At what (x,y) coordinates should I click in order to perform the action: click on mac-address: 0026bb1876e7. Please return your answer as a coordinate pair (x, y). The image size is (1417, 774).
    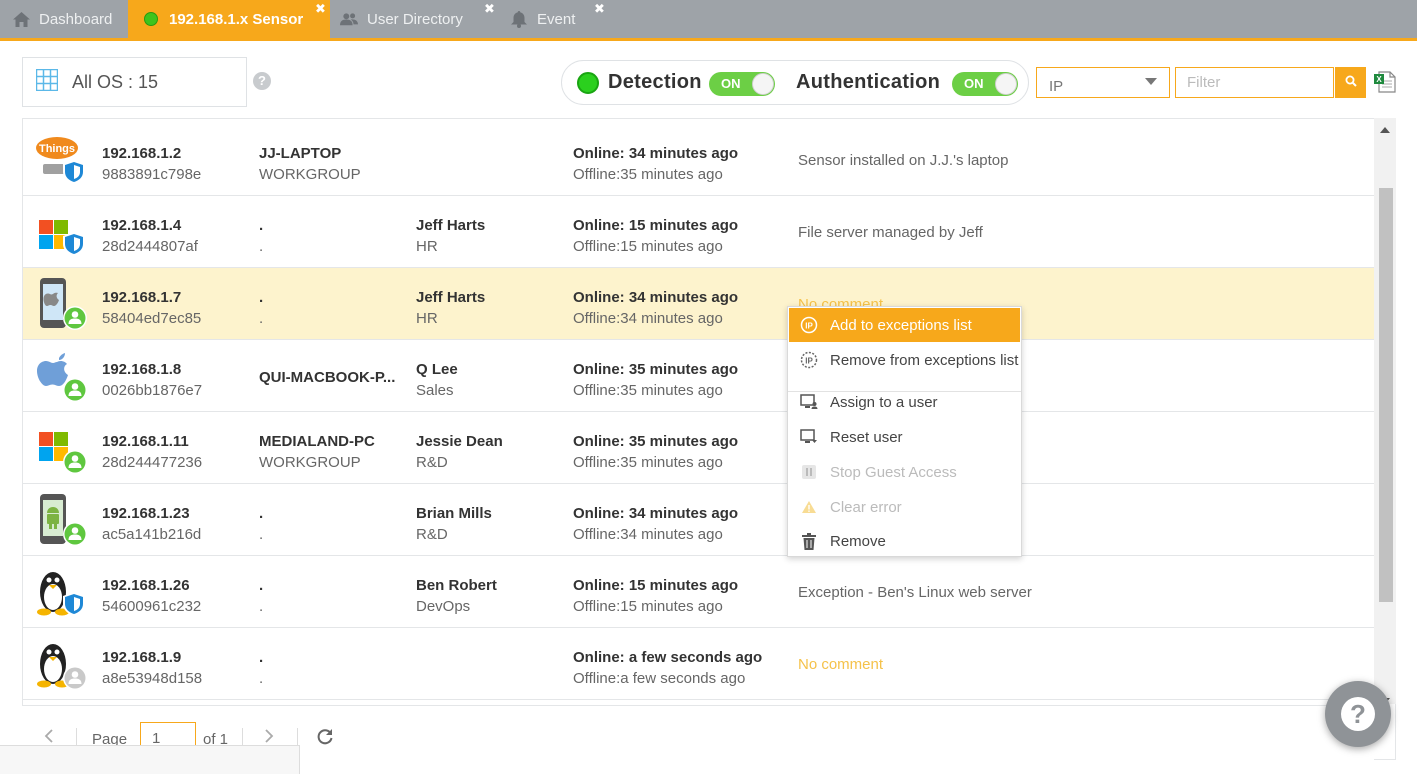
    Looking at the image, I should click on (152, 390).